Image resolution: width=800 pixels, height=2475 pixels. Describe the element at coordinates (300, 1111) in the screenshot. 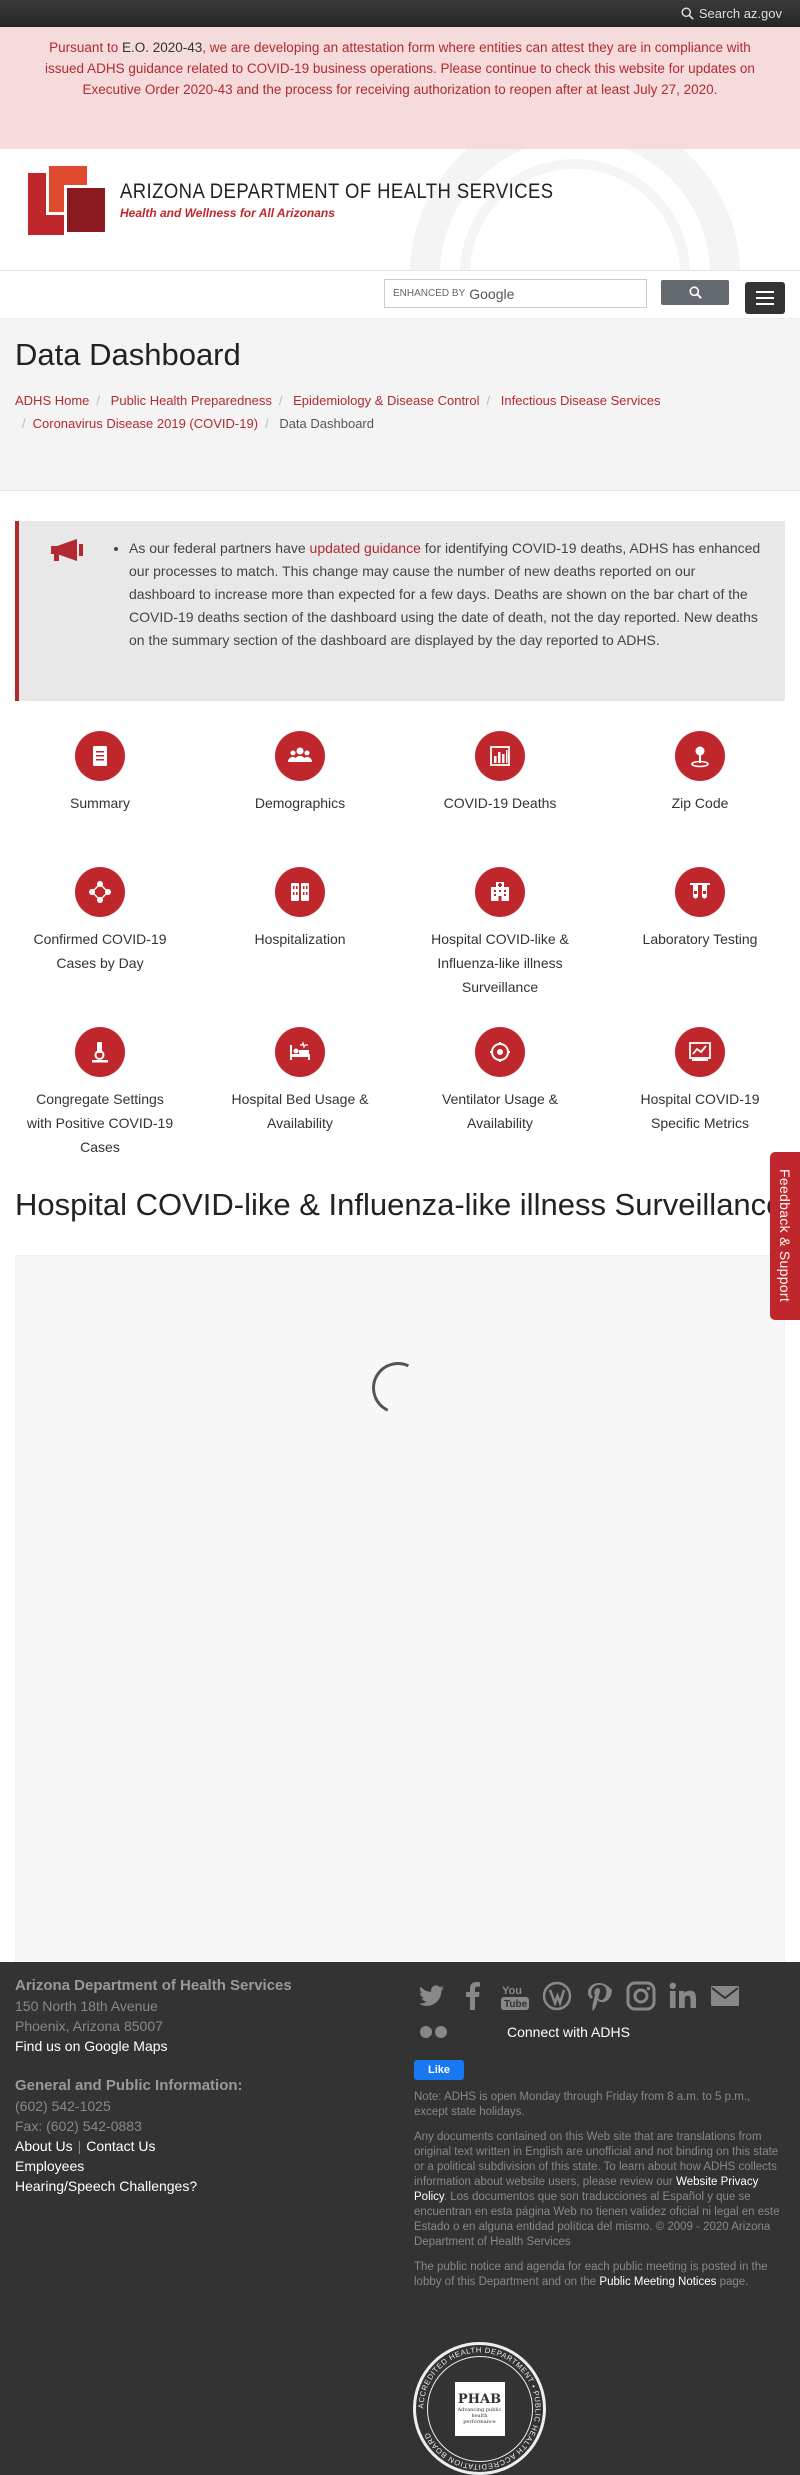

I see `nav-label: Hospital Bed Usage & Availability` at that location.